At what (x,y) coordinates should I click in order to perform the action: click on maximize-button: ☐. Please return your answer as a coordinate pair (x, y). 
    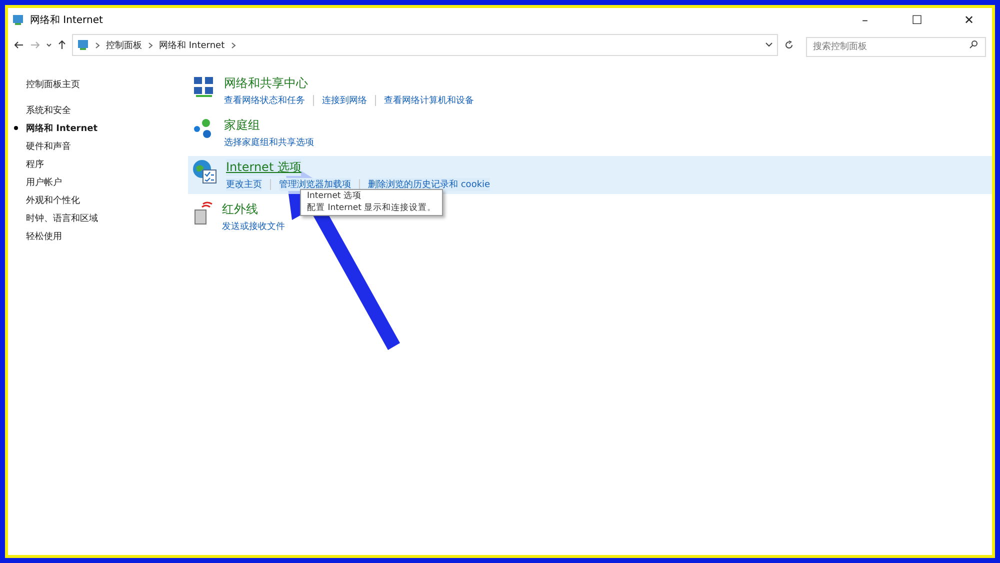
    Looking at the image, I should click on (917, 20).